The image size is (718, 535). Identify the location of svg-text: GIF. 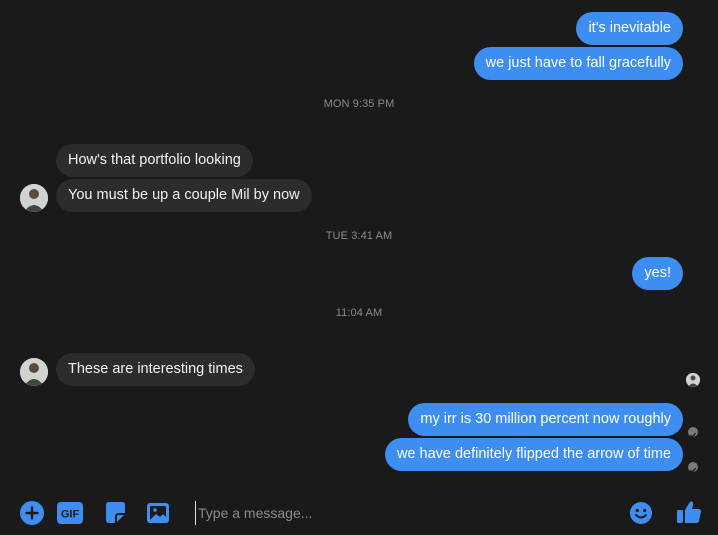
(70, 515).